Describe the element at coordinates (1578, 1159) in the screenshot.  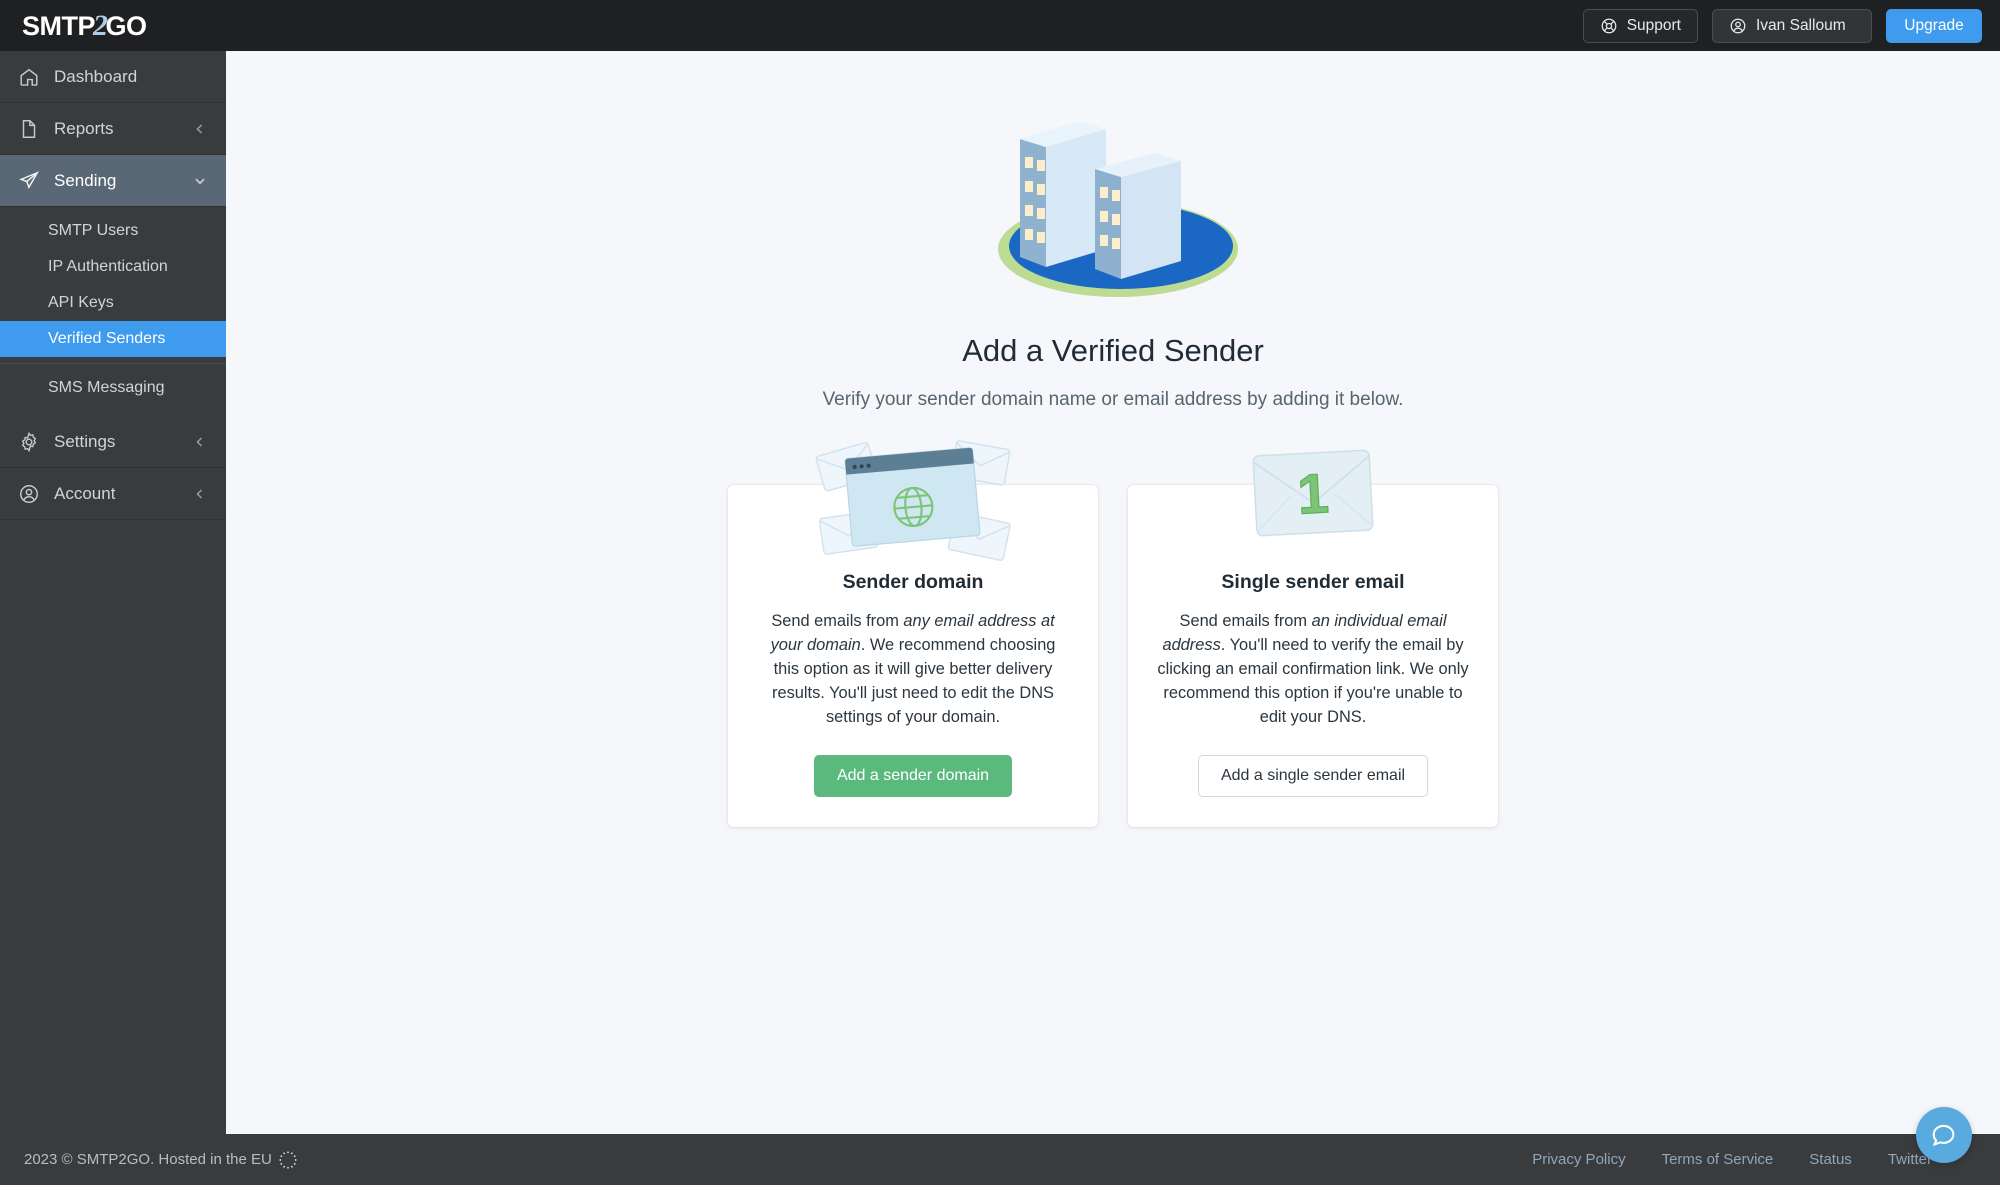
I see `footer-link-privacy-policy: Privacy Policy` at that location.